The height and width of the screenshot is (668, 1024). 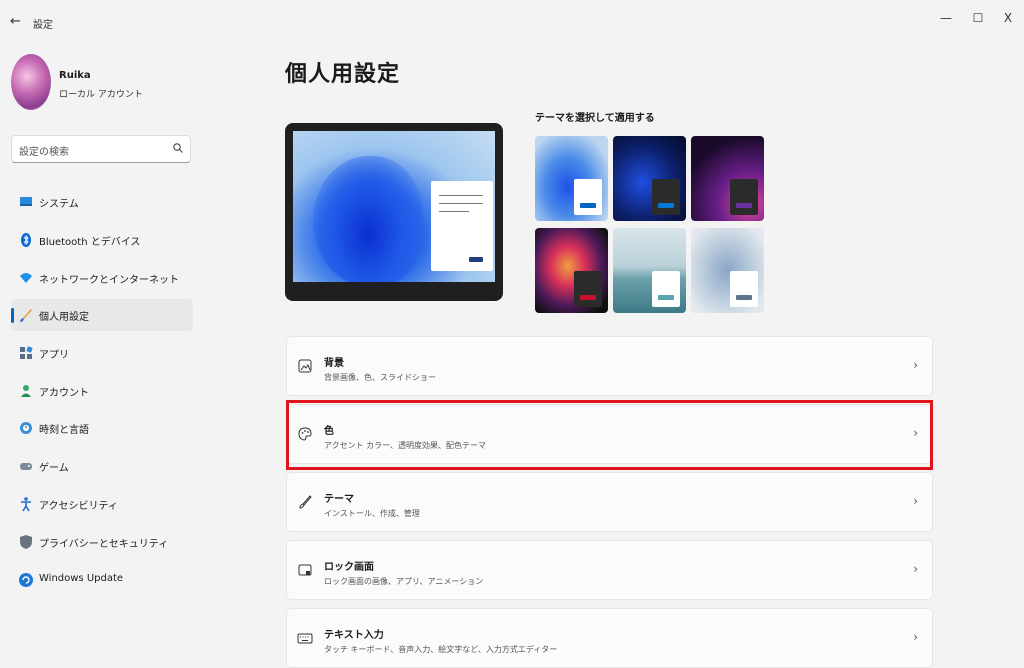 What do you see at coordinates (339, 499) in the screenshot?
I see `card-title: テーマ` at bounding box center [339, 499].